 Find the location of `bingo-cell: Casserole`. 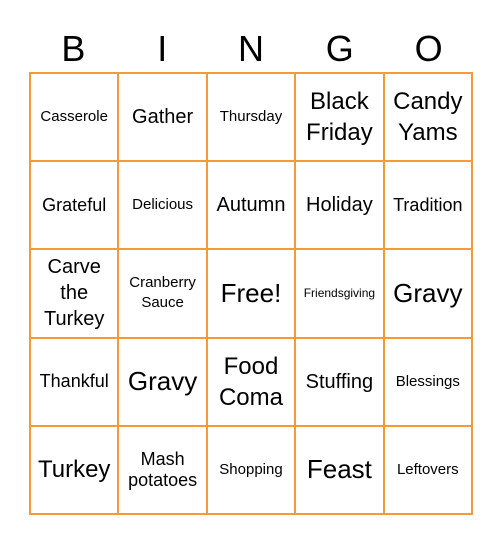

bingo-cell: Casserole is located at coordinates (74, 117).